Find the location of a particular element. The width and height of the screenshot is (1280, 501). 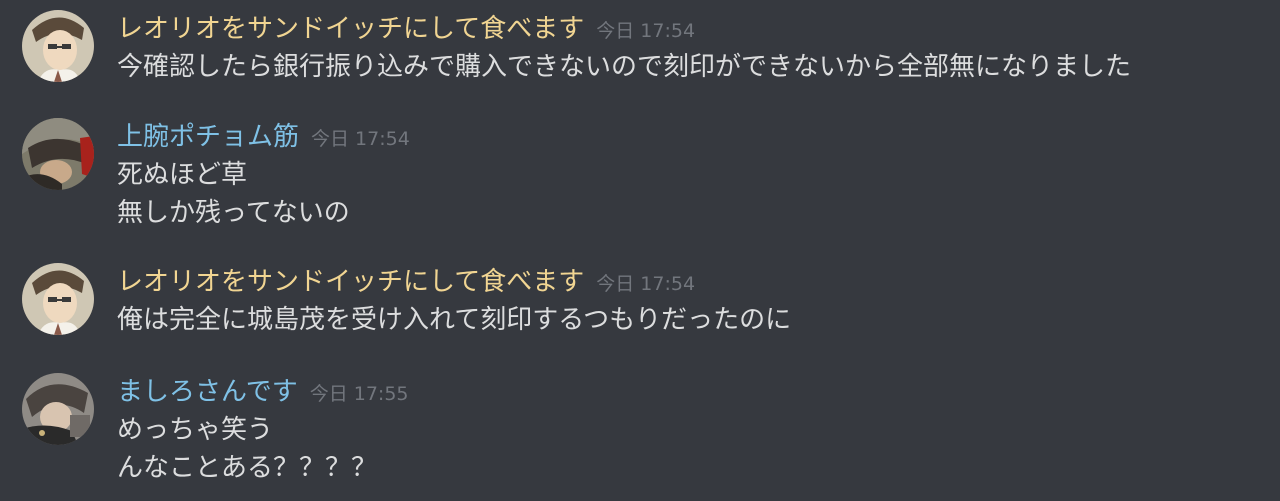

username: 上腕ポチョム筋 is located at coordinates (208, 137).